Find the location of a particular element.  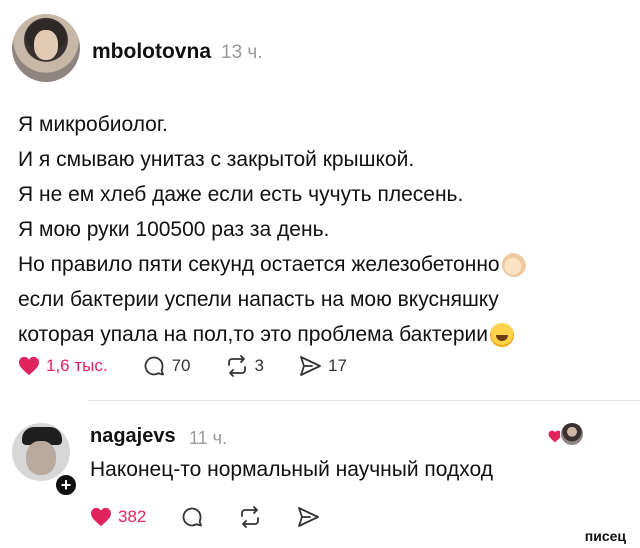

post-line-text: И я смываю унитаз с закрытой крышкой. is located at coordinates (216, 159).